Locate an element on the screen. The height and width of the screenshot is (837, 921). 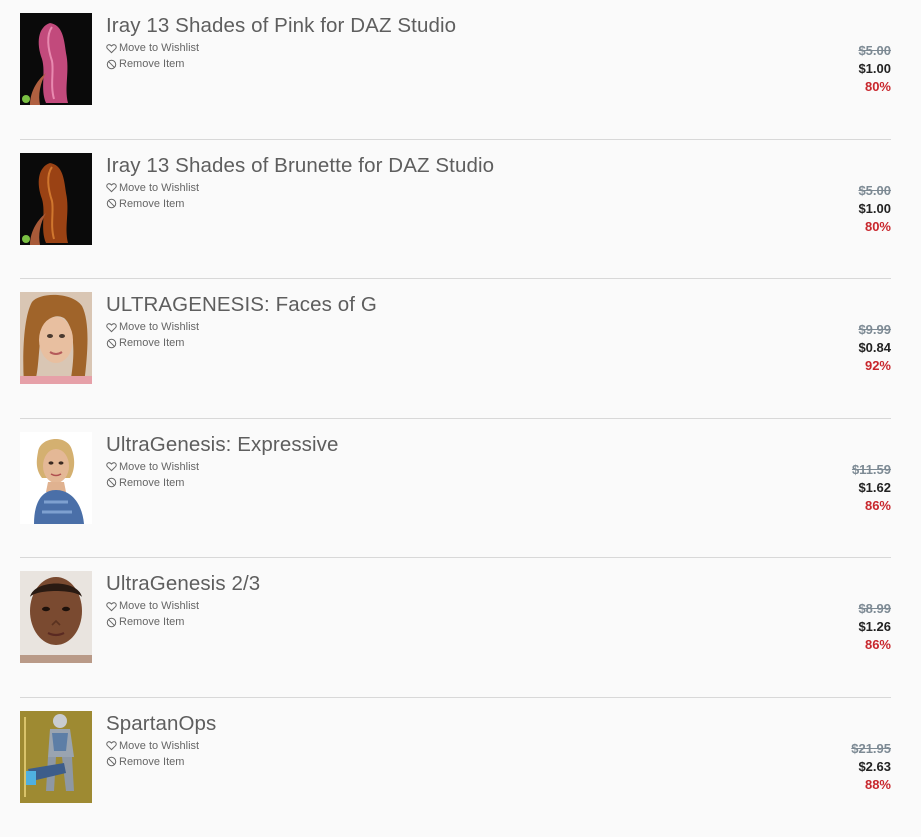
price-block: $9.99 $0.84 92% is located at coordinates (874, 348).